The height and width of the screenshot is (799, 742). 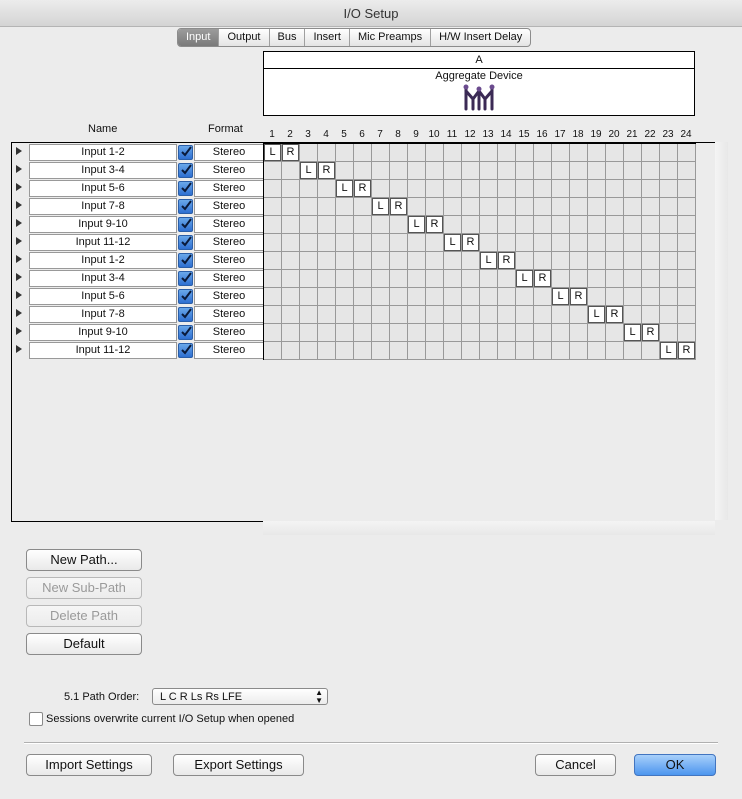 What do you see at coordinates (542, 278) in the screenshot?
I see `right-channel-assignment: R` at bounding box center [542, 278].